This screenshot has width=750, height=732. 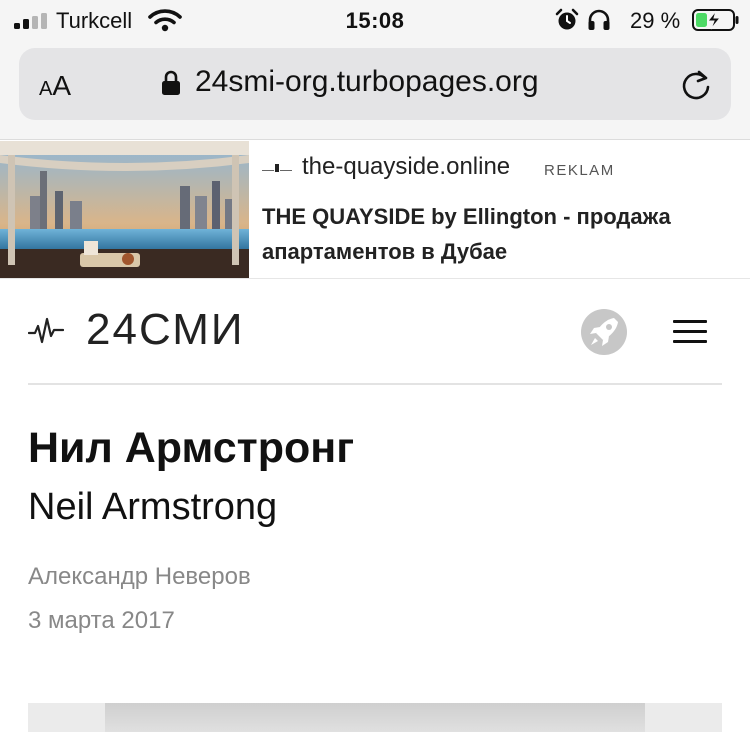 What do you see at coordinates (139, 577) in the screenshot?
I see `article-author: Александр Неверов` at bounding box center [139, 577].